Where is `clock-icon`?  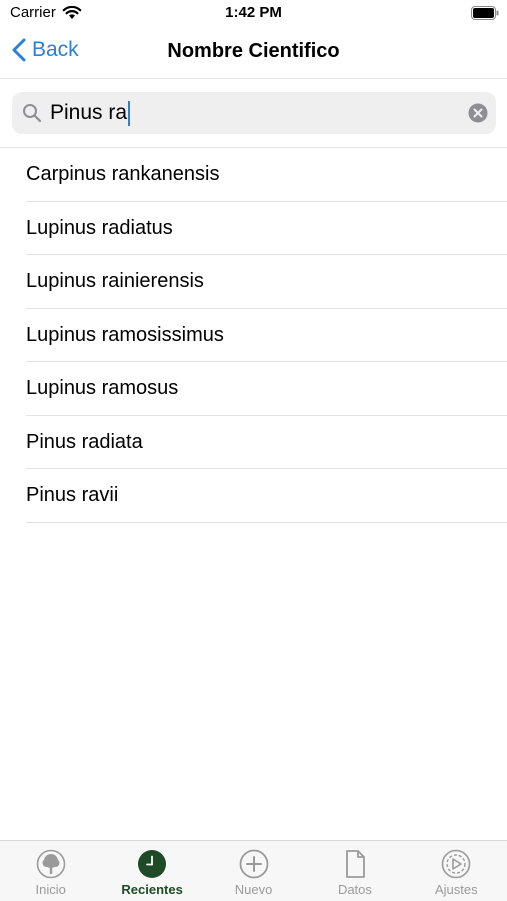 clock-icon is located at coordinates (152, 864).